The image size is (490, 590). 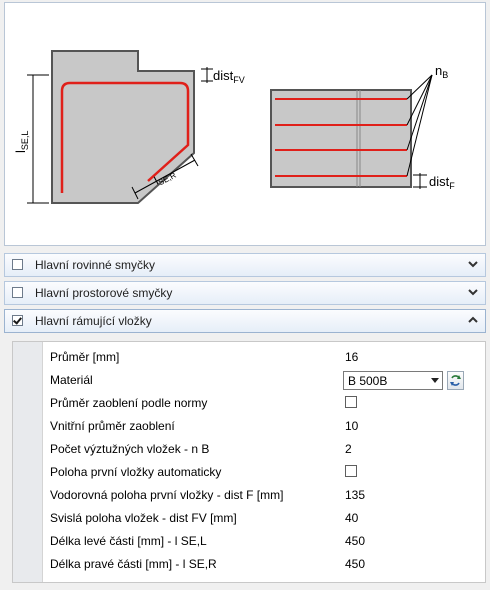 I want to click on property-row: Poloha první vložky automaticky, so click(x=264, y=472).